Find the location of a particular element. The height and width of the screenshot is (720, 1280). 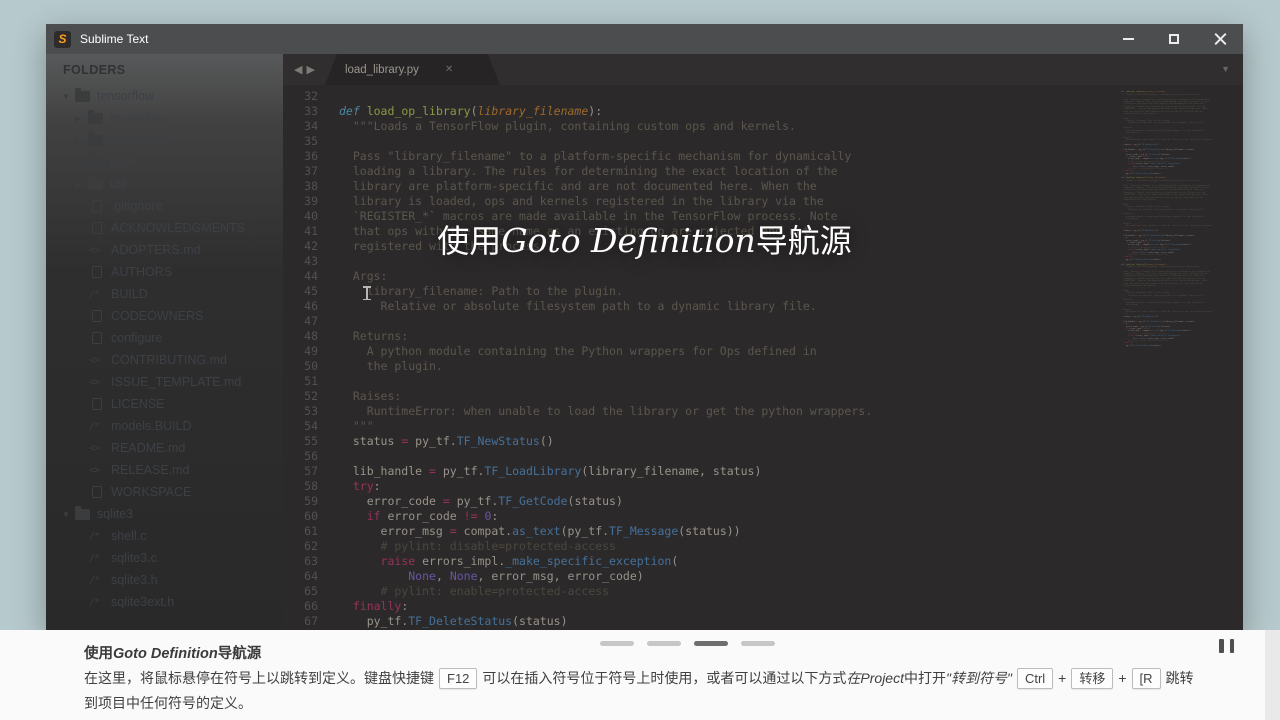

tab-load-library: load_library.py ✕ is located at coordinates (412, 69).